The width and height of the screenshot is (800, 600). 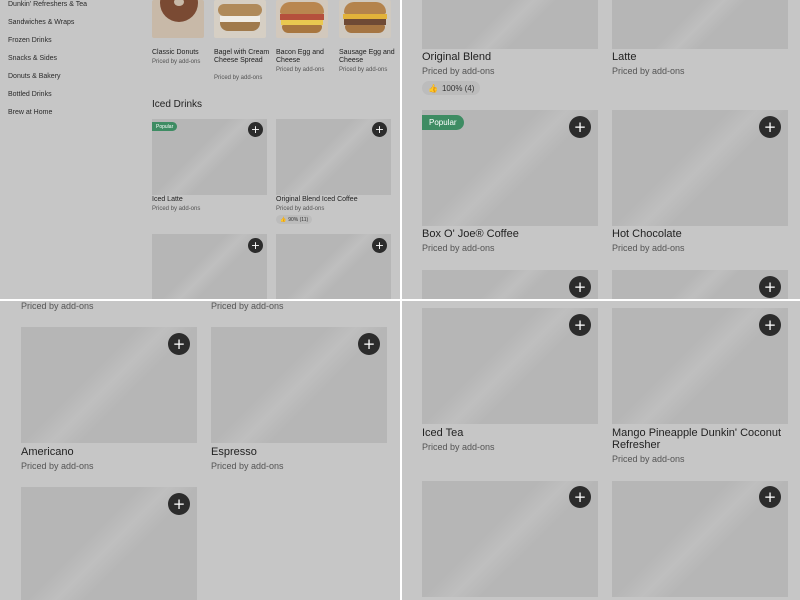 I want to click on sidebar-item-label: Dunkin' Refreshers & Tea, so click(x=48, y=4).